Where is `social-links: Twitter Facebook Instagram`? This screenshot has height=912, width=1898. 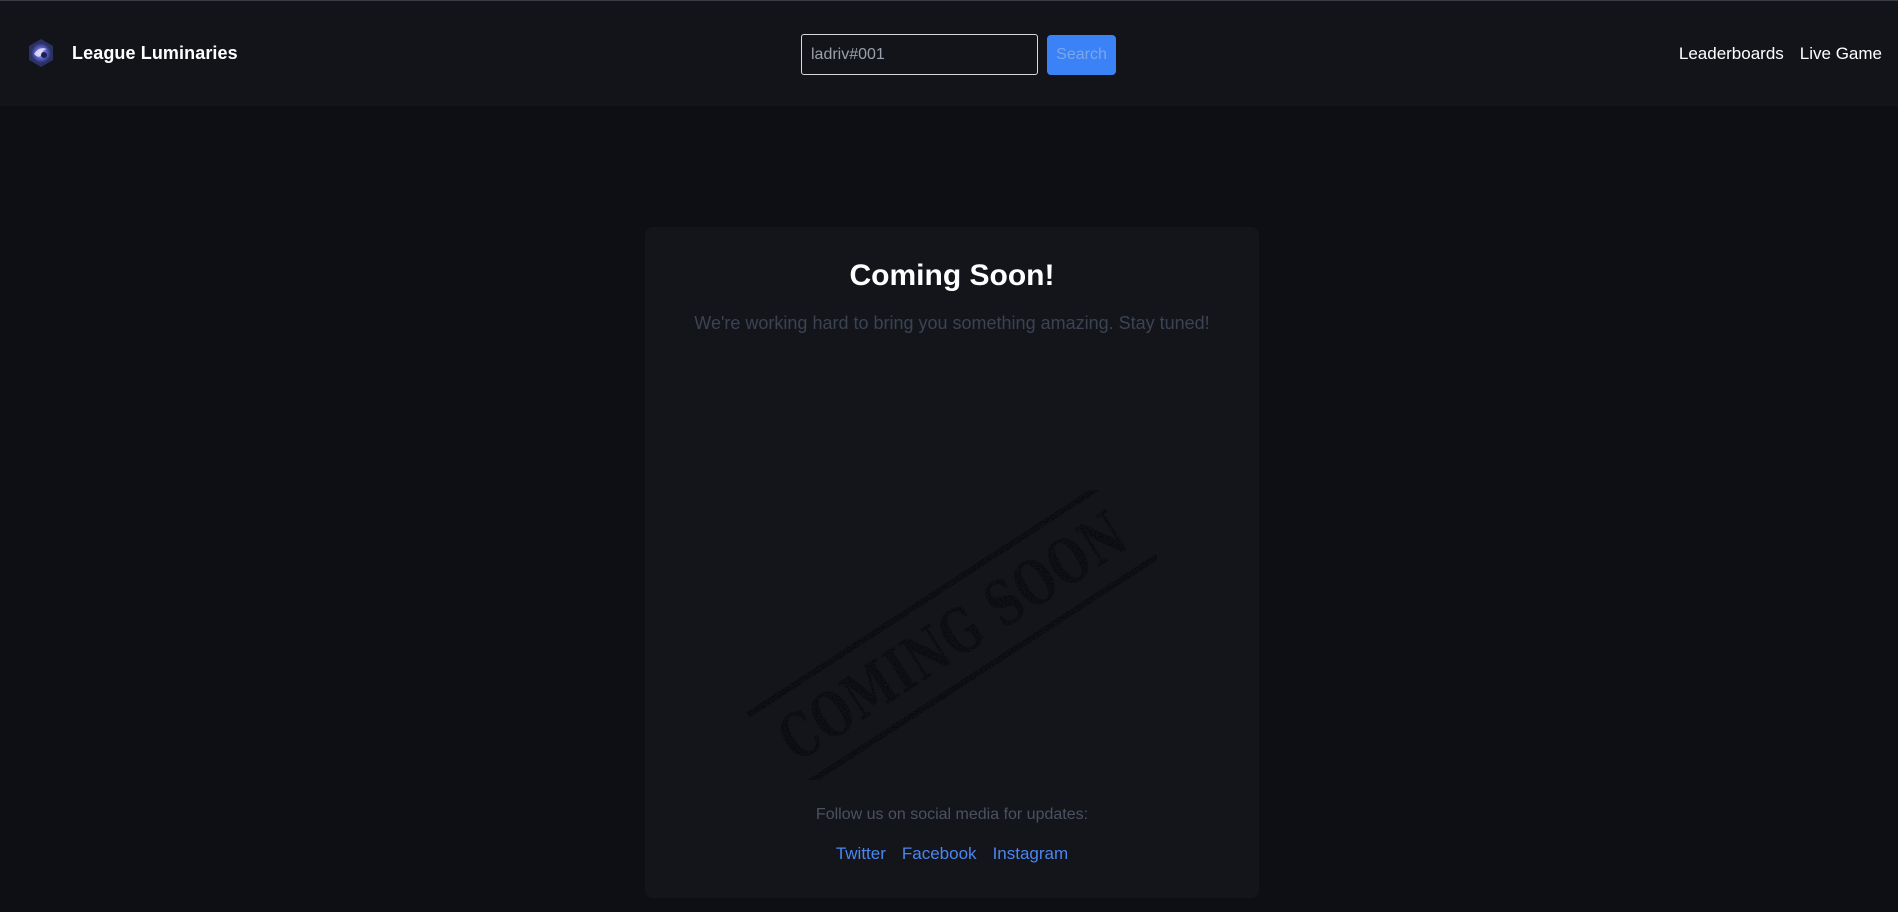 social-links: Twitter Facebook Instagram is located at coordinates (952, 854).